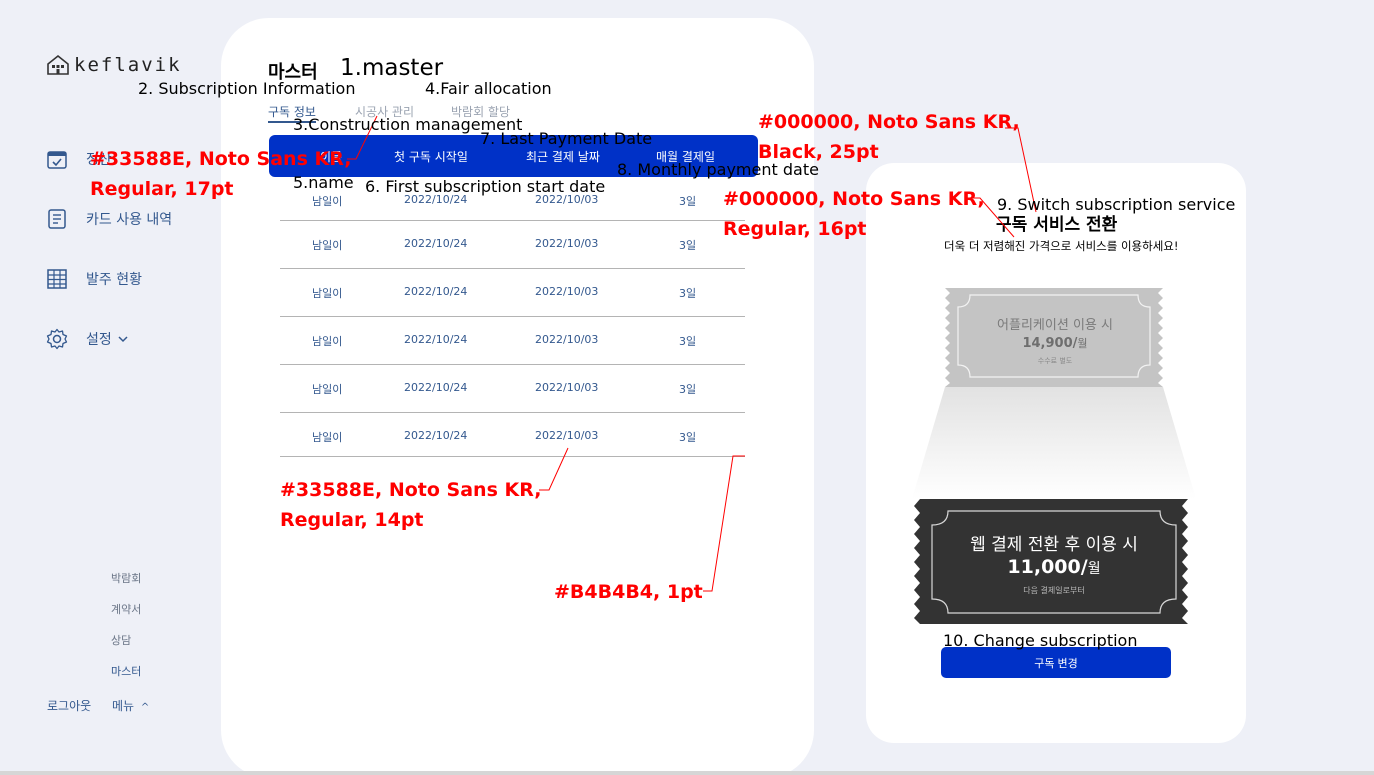 The height and width of the screenshot is (775, 1374). I want to click on annotation-master: 1.master, so click(392, 68).